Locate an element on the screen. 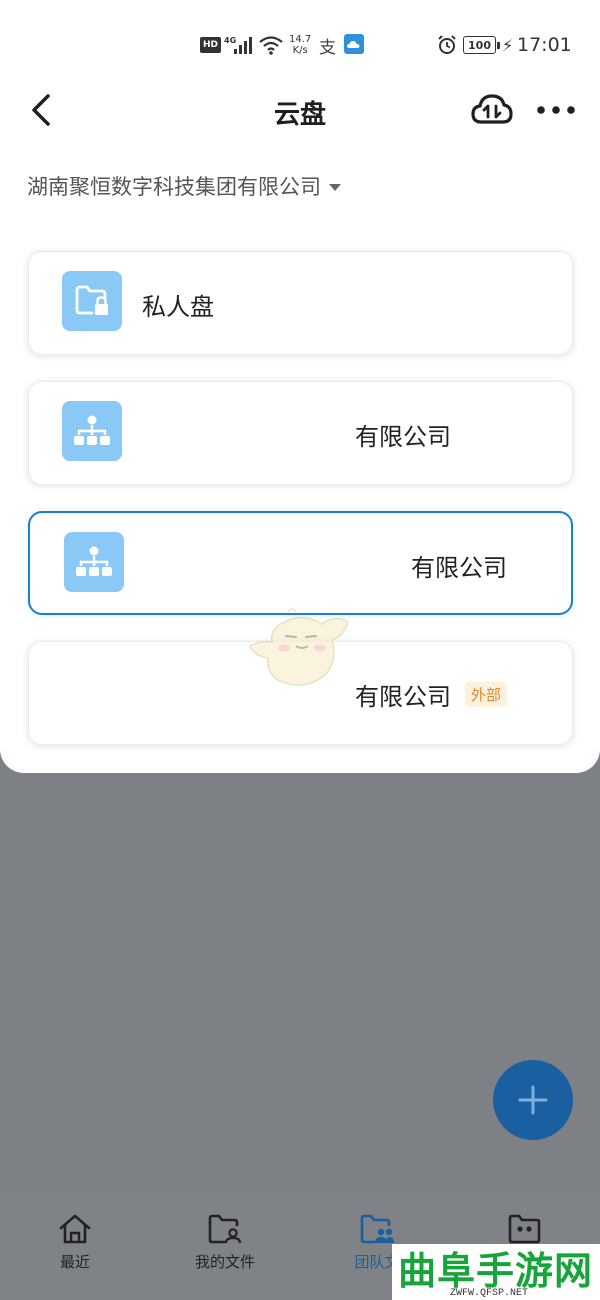  more-icon is located at coordinates (556, 110).